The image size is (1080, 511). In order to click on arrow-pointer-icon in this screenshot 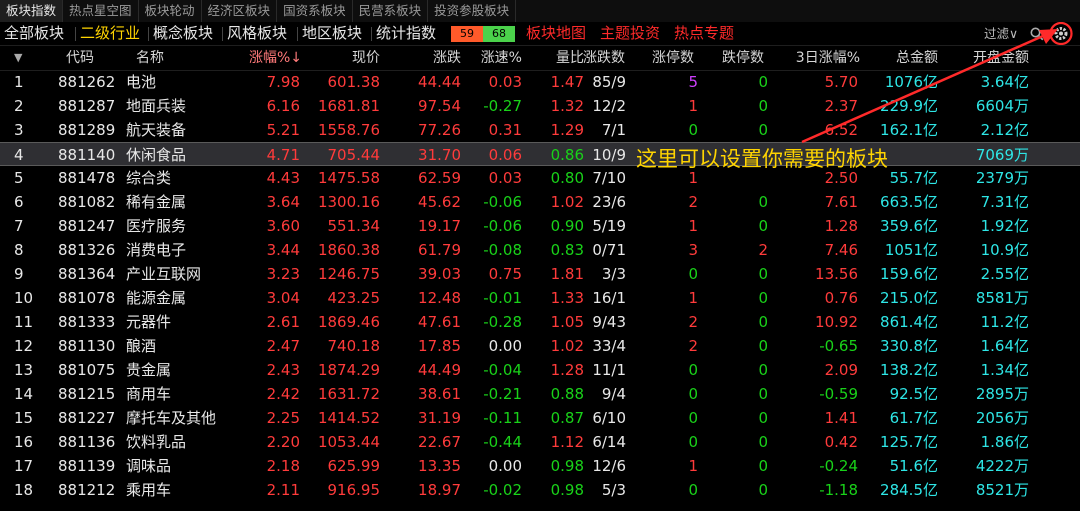, I will do `click(929, 86)`.